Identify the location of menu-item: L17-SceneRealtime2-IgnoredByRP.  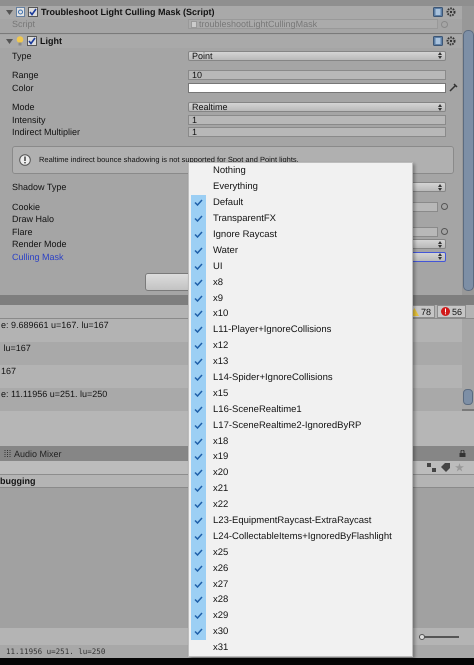
(300, 425).